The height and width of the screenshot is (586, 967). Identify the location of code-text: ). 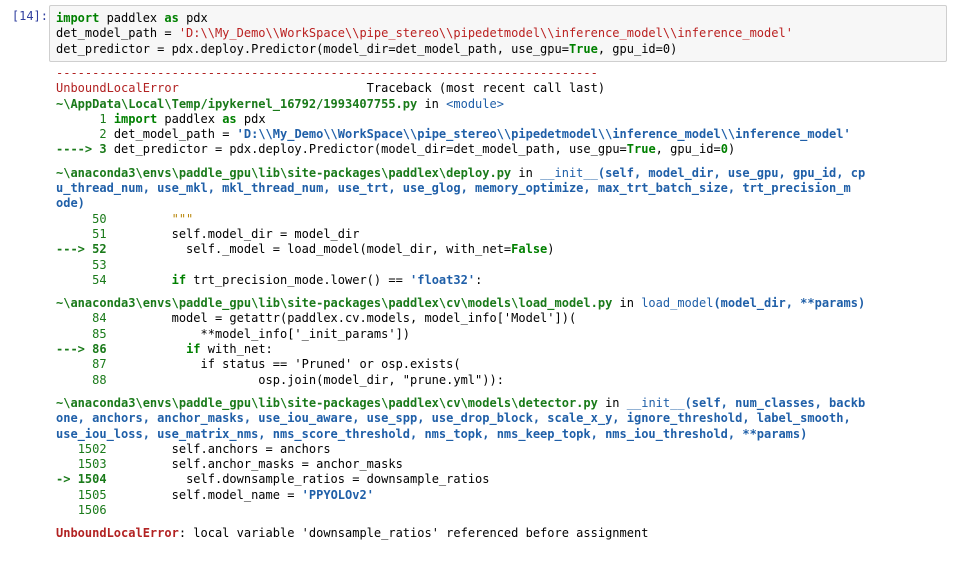
(731, 149).